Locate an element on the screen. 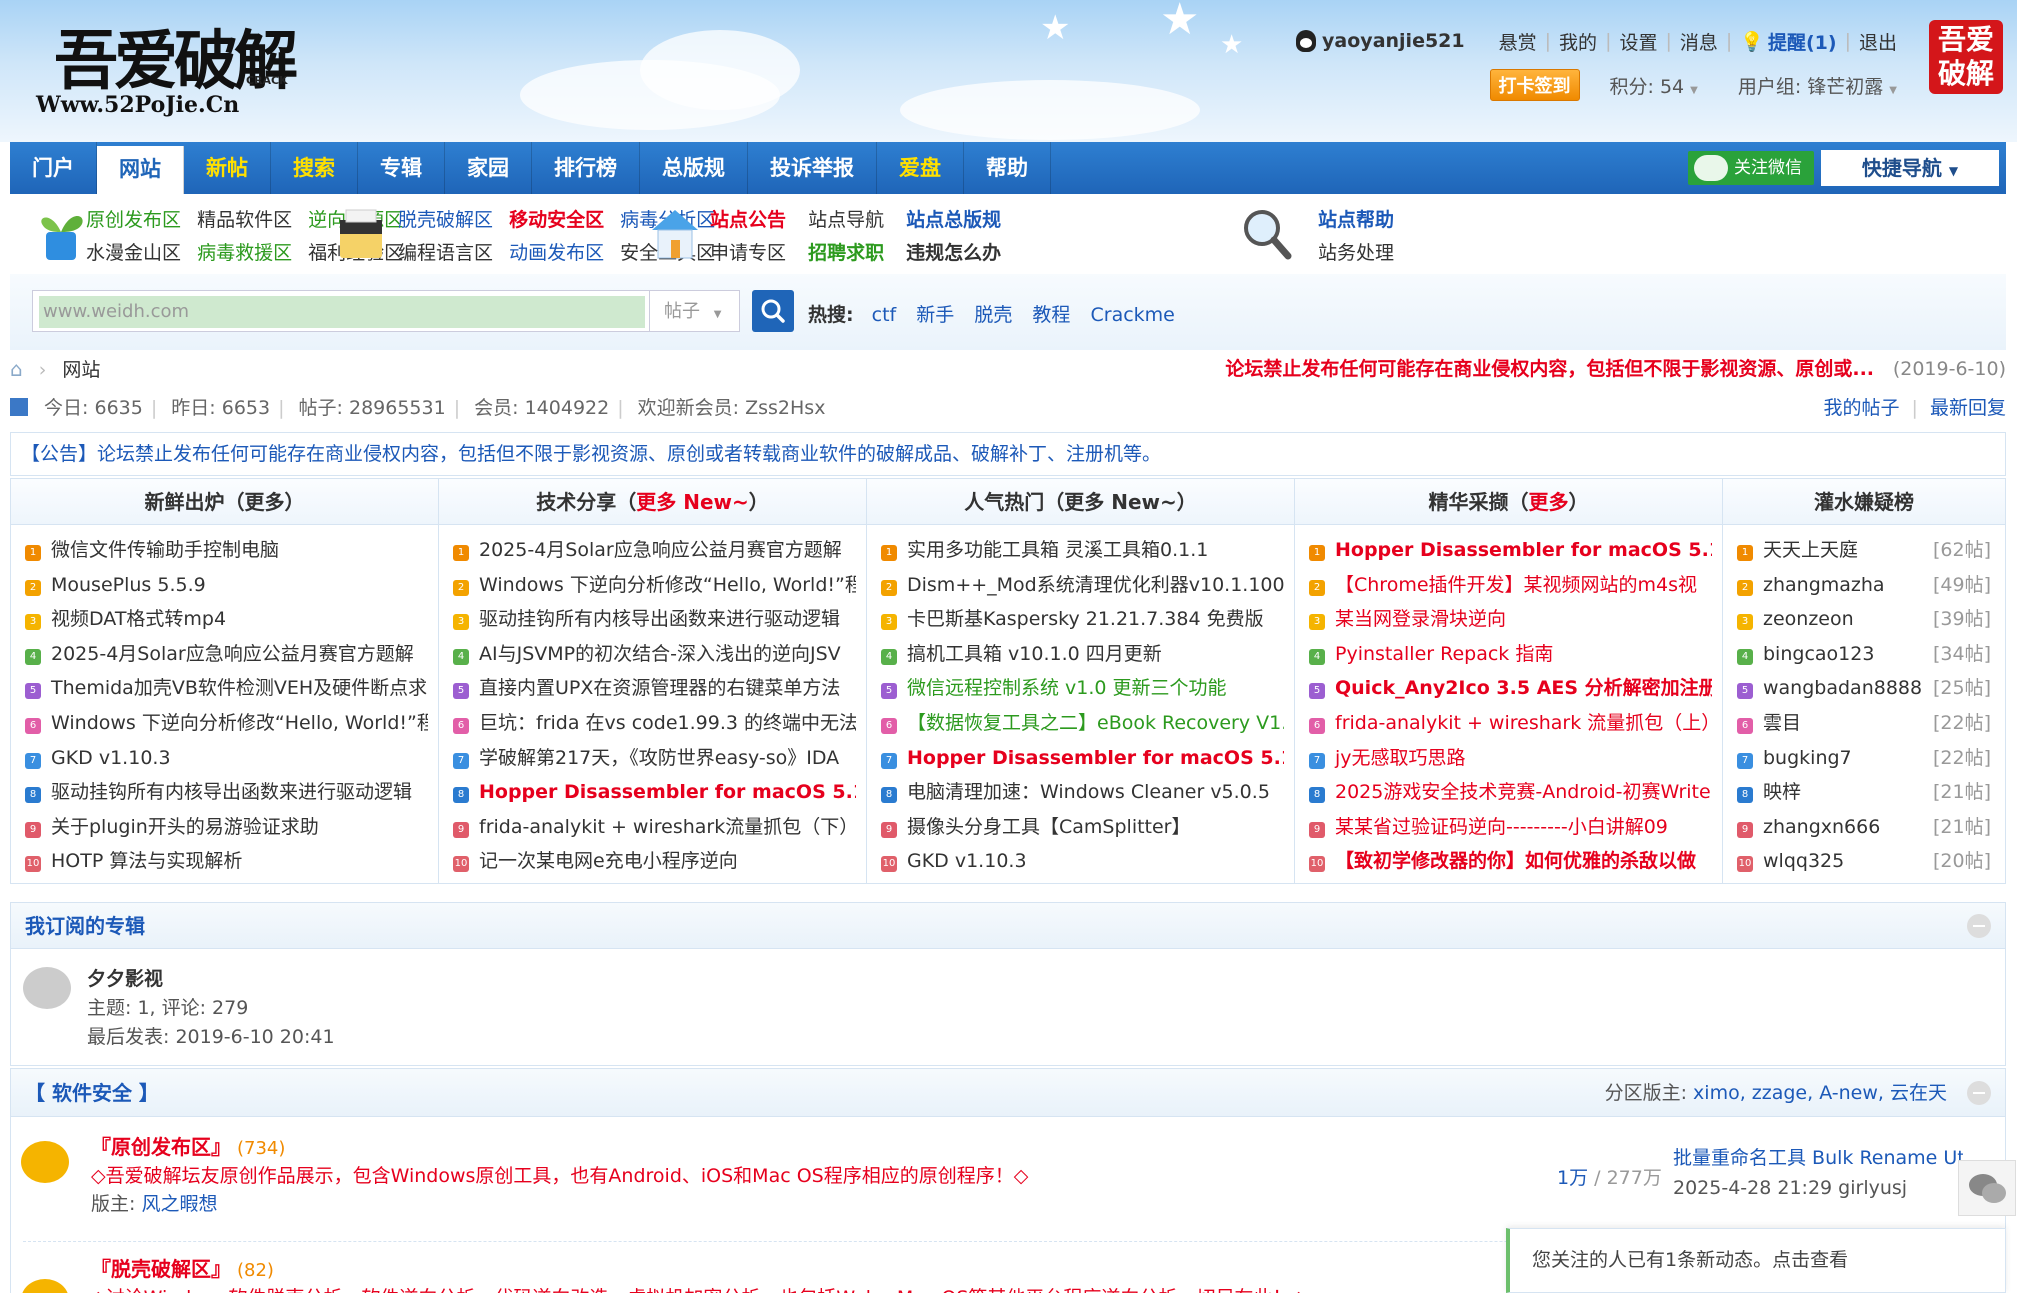  thread-title: bugking7 is located at coordinates (1807, 758).